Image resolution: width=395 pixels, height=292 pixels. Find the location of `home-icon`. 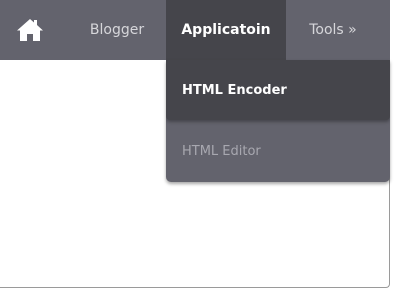

home-icon is located at coordinates (30, 30).